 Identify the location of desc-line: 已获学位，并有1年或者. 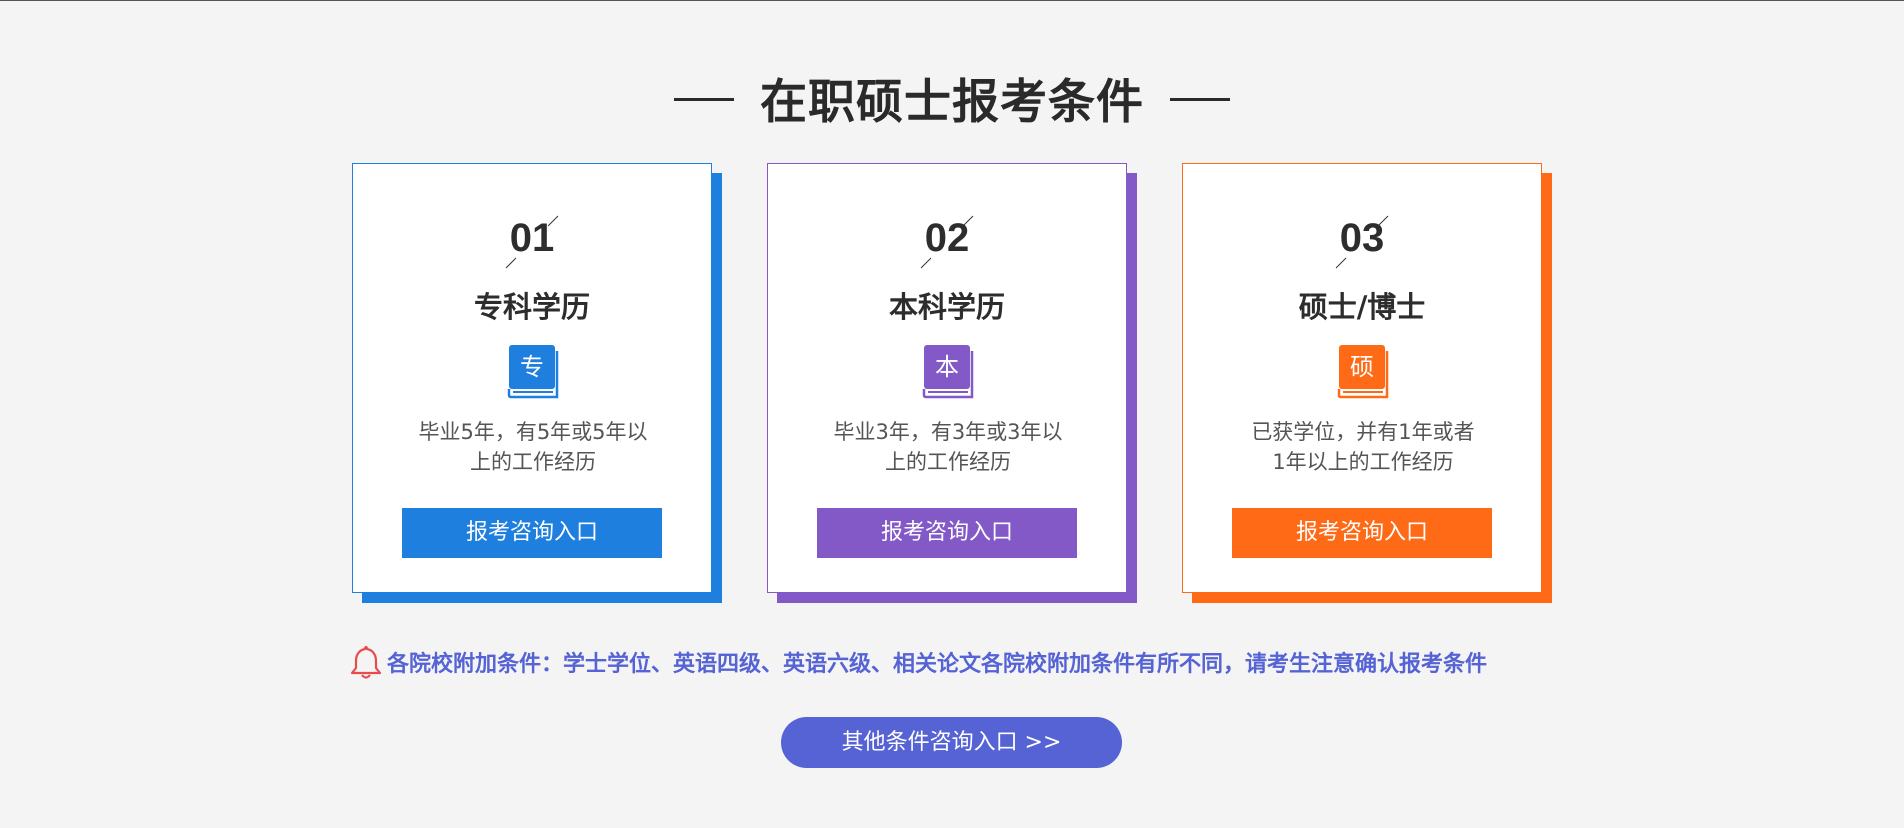
(1363, 432).